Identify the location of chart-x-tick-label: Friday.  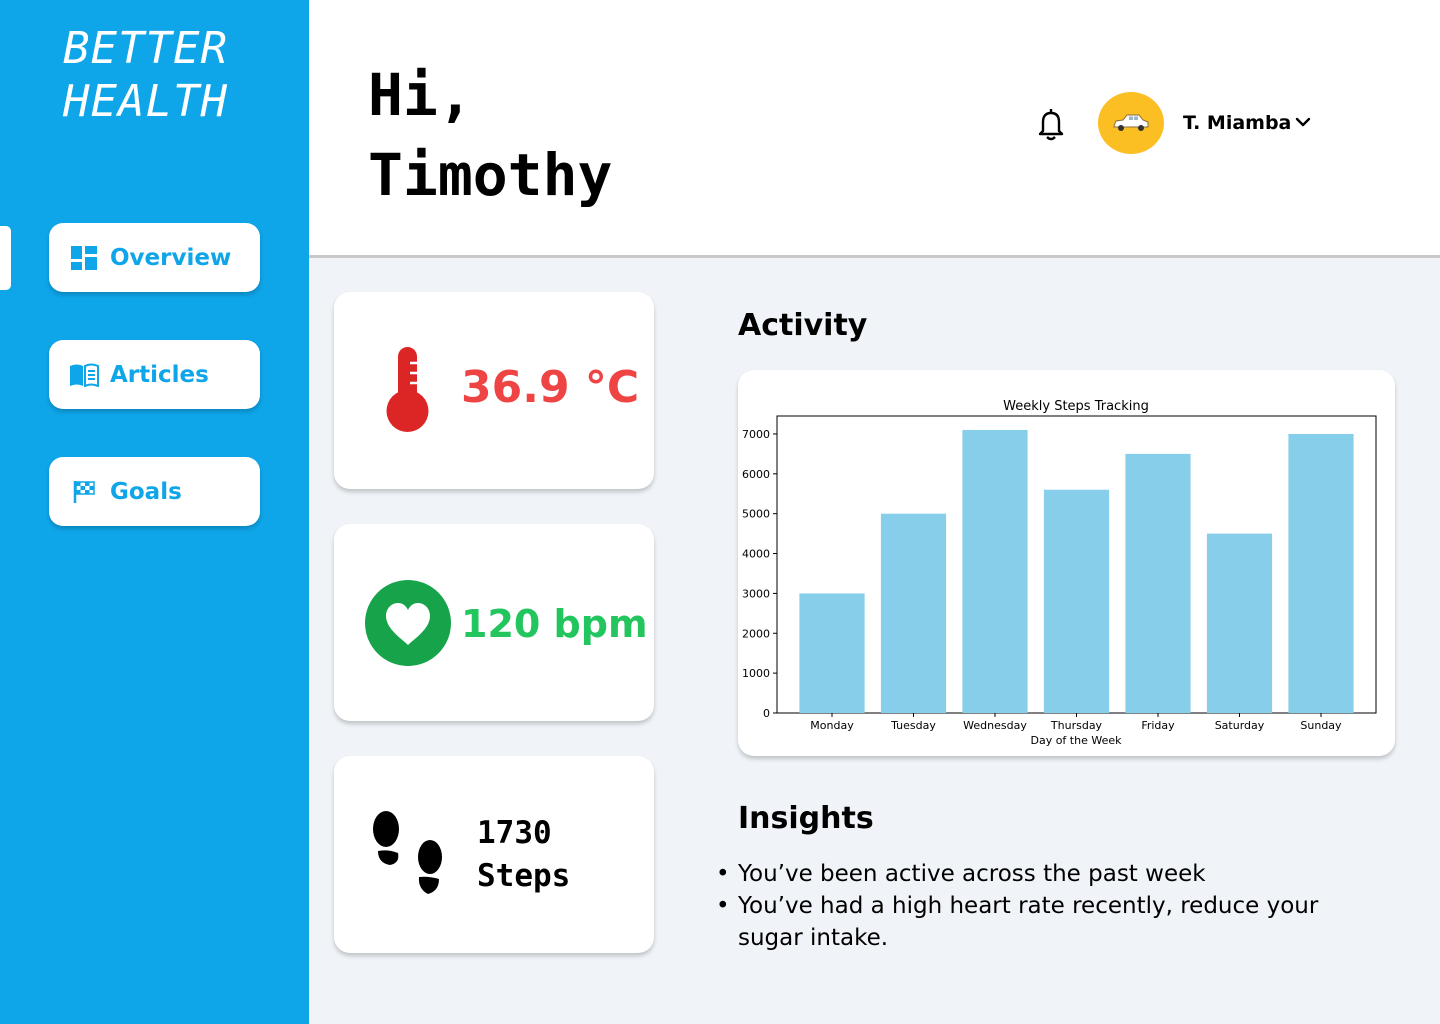
(1158, 725).